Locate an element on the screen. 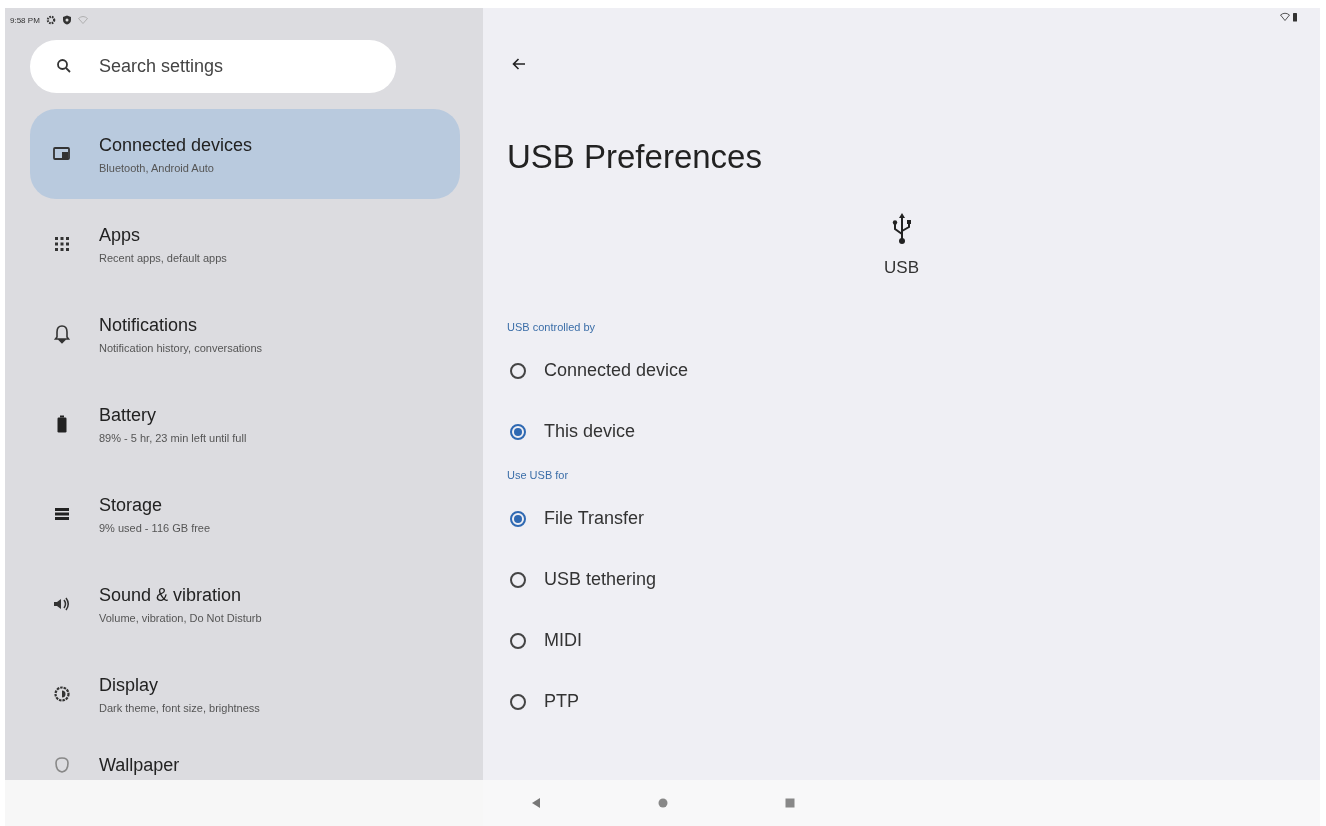 Image resolution: width=1326 pixels, height=826 pixels. wallpaper-icon is located at coordinates (62, 765).